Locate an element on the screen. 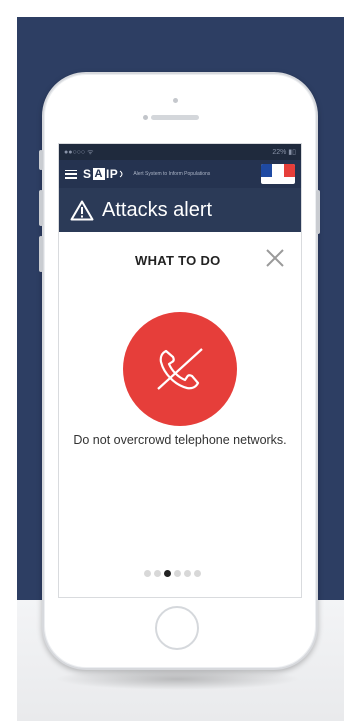 This screenshot has height=721, width=351. close-icon is located at coordinates (275, 258).